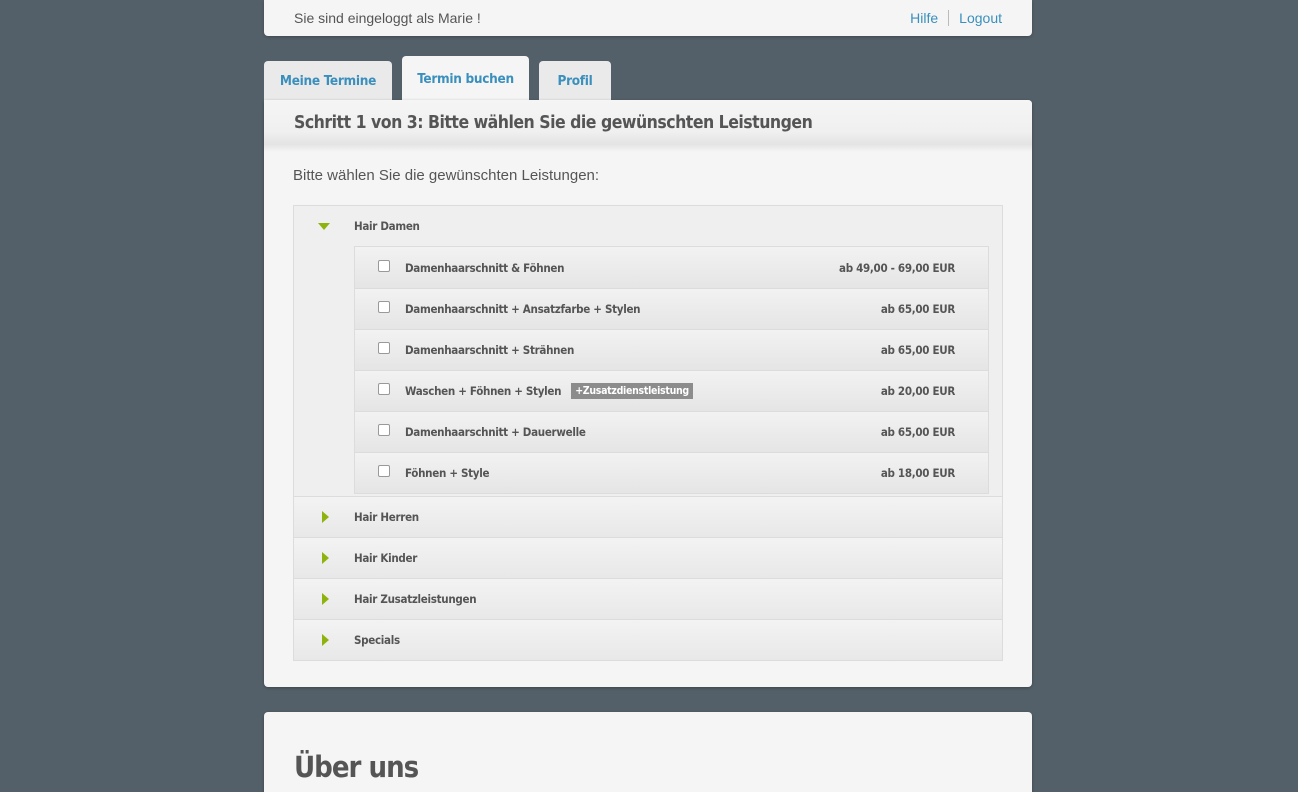 The height and width of the screenshot is (792, 1298). I want to click on service-price: ab 49,00 - 69,00 EUR, so click(897, 267).